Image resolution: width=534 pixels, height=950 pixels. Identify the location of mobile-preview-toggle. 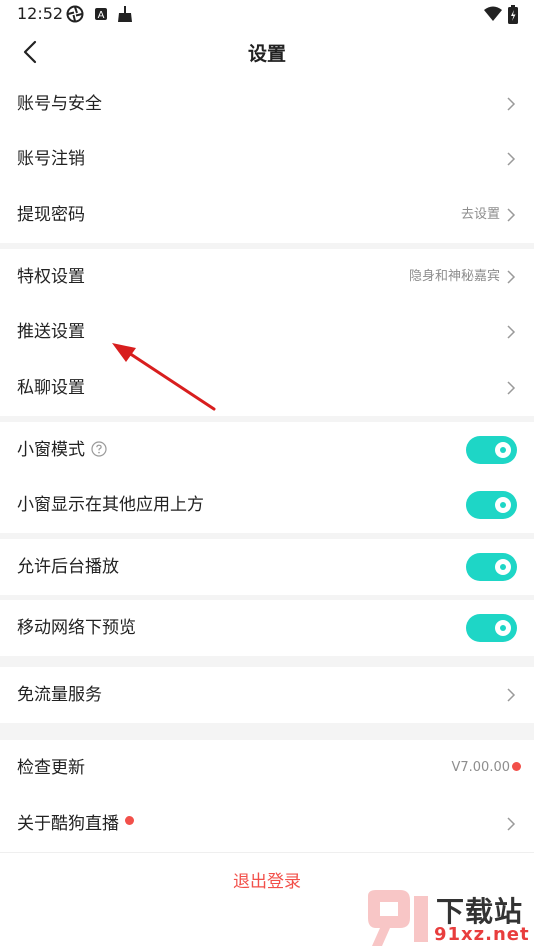
(491, 628).